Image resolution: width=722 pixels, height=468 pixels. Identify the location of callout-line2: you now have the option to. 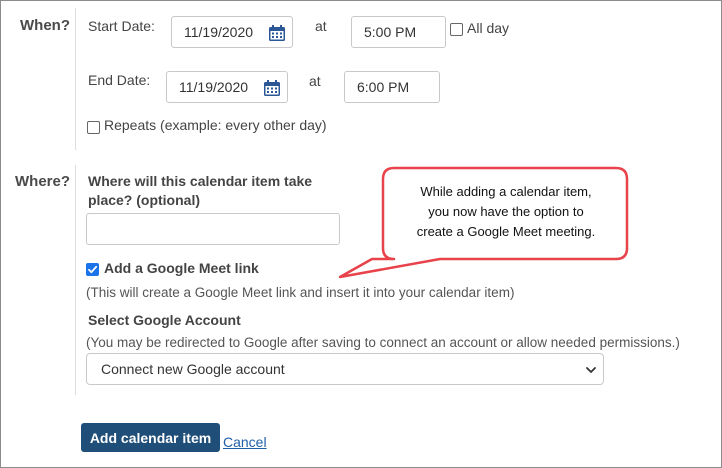
(506, 211).